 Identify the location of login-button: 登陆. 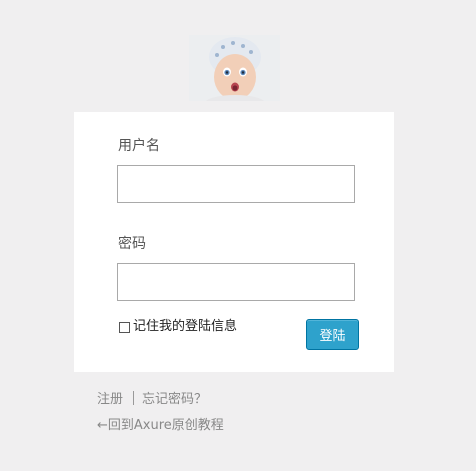
(332, 334).